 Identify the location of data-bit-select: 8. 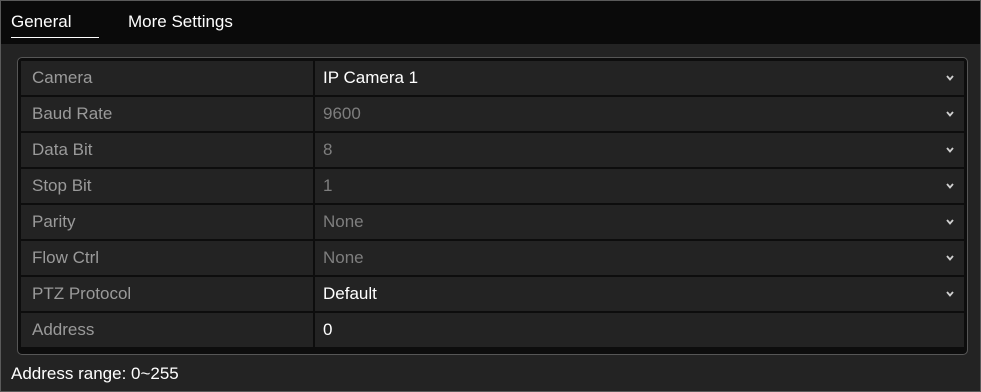
(639, 150).